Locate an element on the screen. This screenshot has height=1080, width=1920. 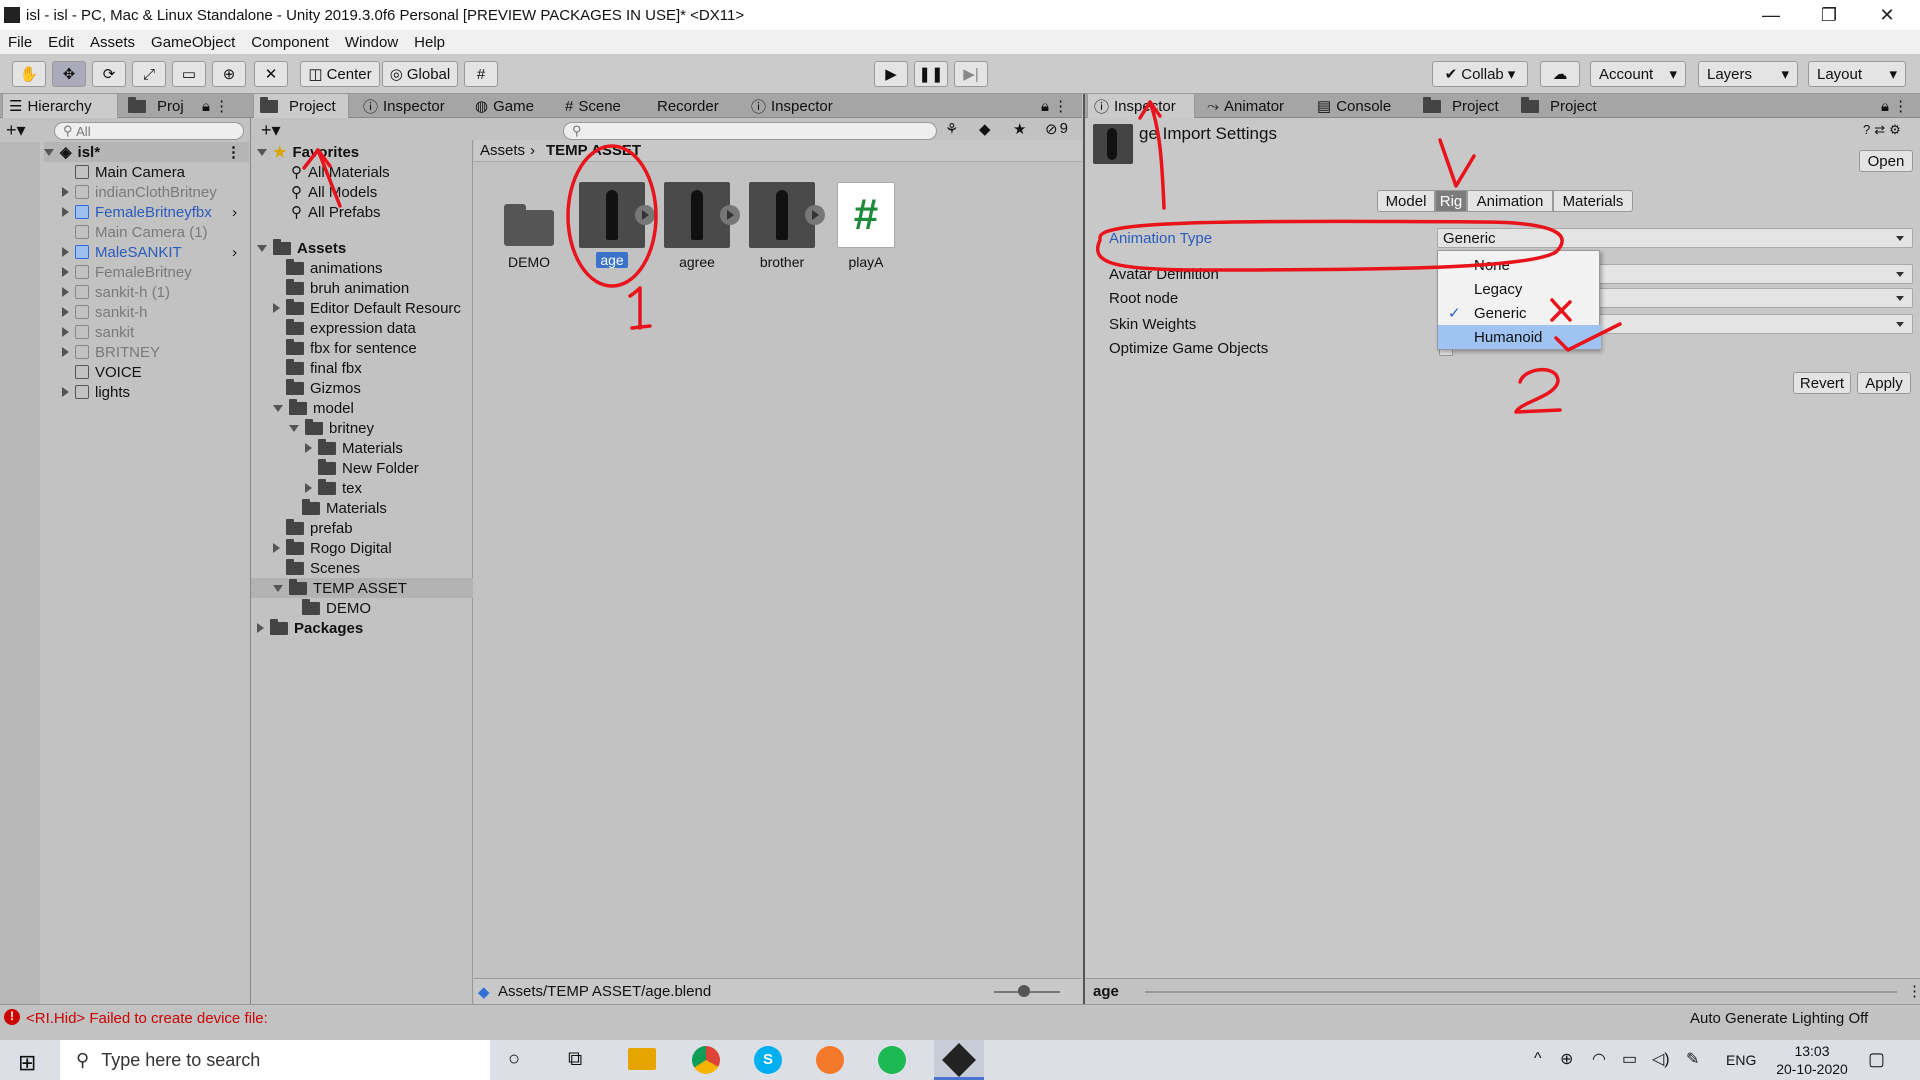
folder-tree-item: DEMO is located at coordinates (362, 608).